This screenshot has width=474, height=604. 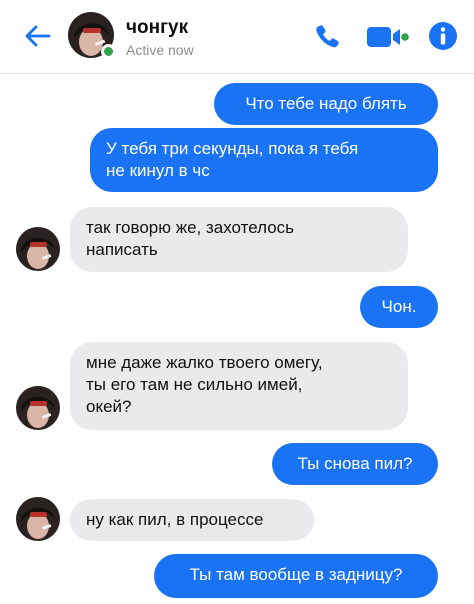 I want to click on message-text: Чон., so click(x=399, y=306).